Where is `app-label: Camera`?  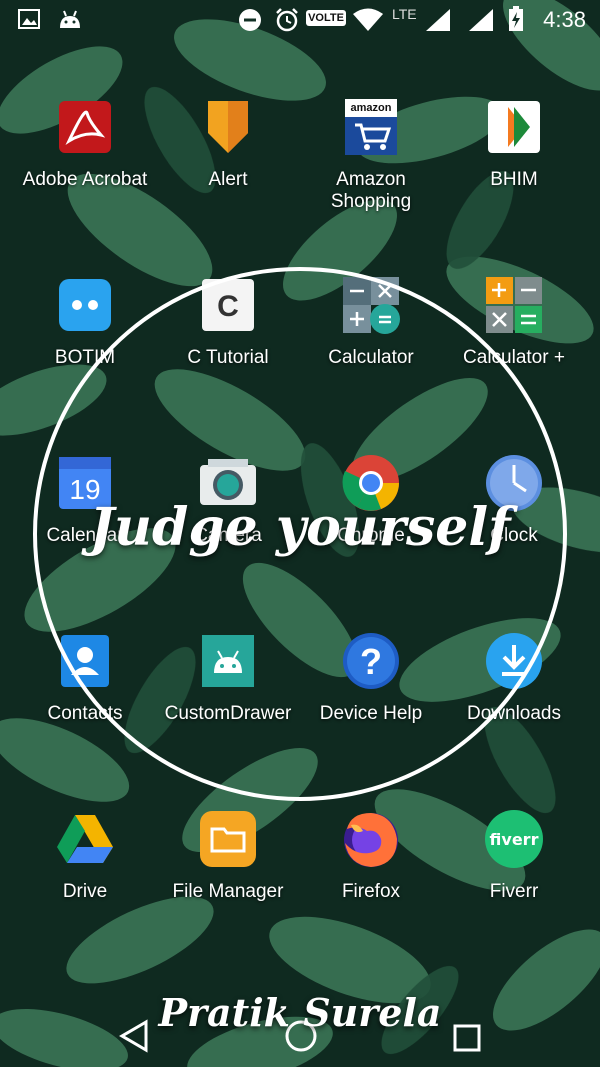 app-label: Camera is located at coordinates (228, 535).